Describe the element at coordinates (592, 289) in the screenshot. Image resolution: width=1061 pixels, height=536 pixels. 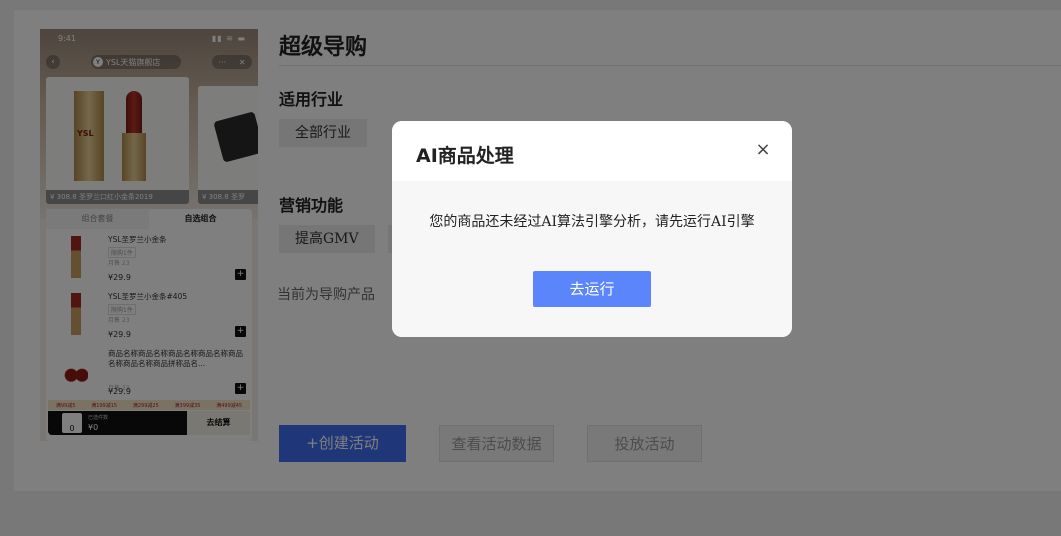
I see `run-button: 去运行` at that location.